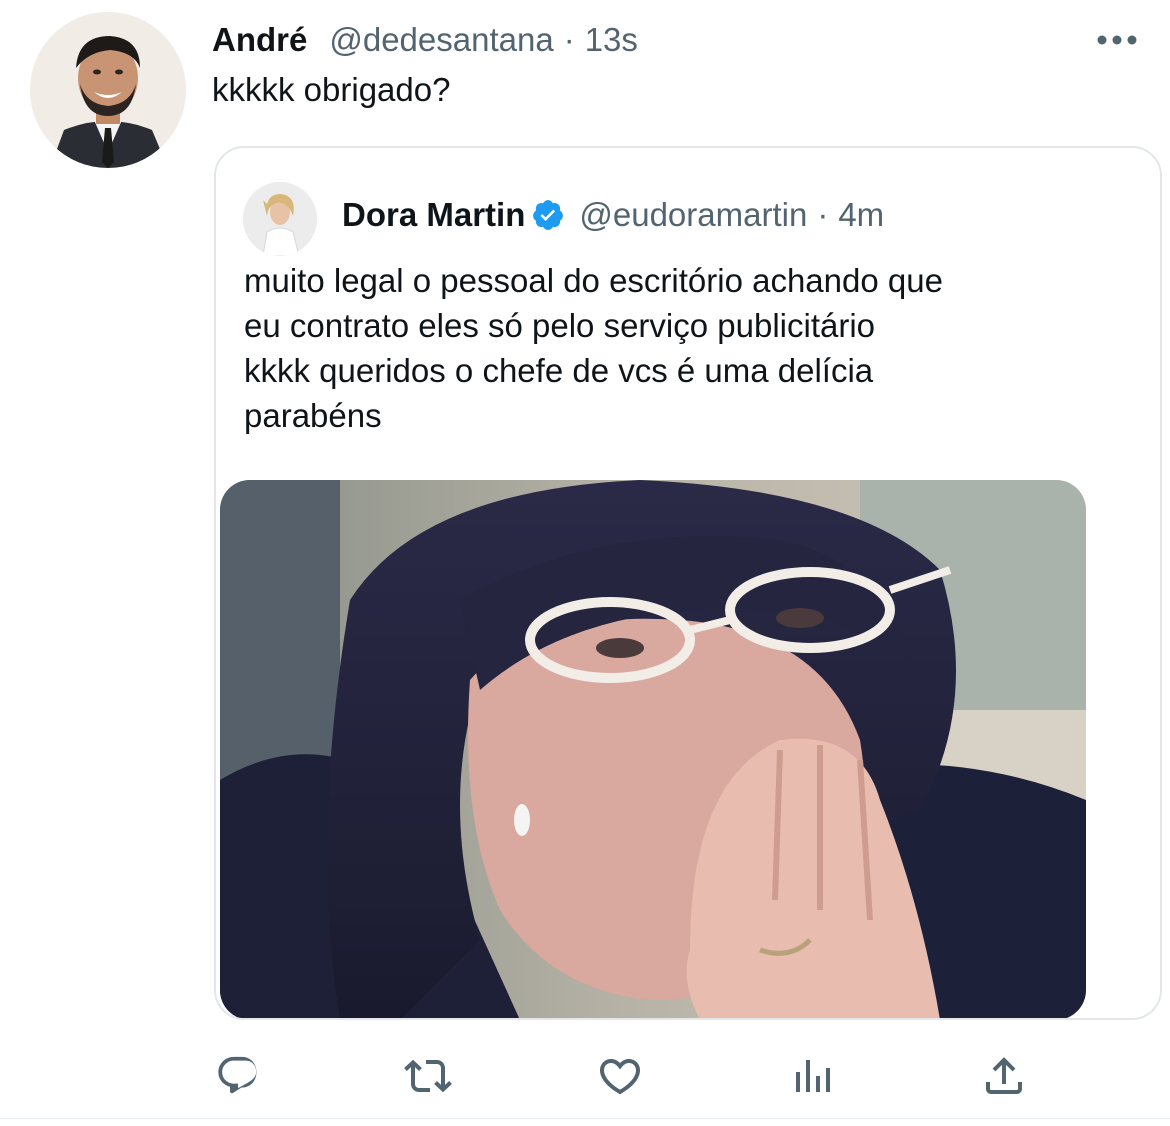 Image resolution: width=1170 pixels, height=1126 pixels. Describe the element at coordinates (548, 215) in the screenshot. I see `verified-badge-icon` at that location.